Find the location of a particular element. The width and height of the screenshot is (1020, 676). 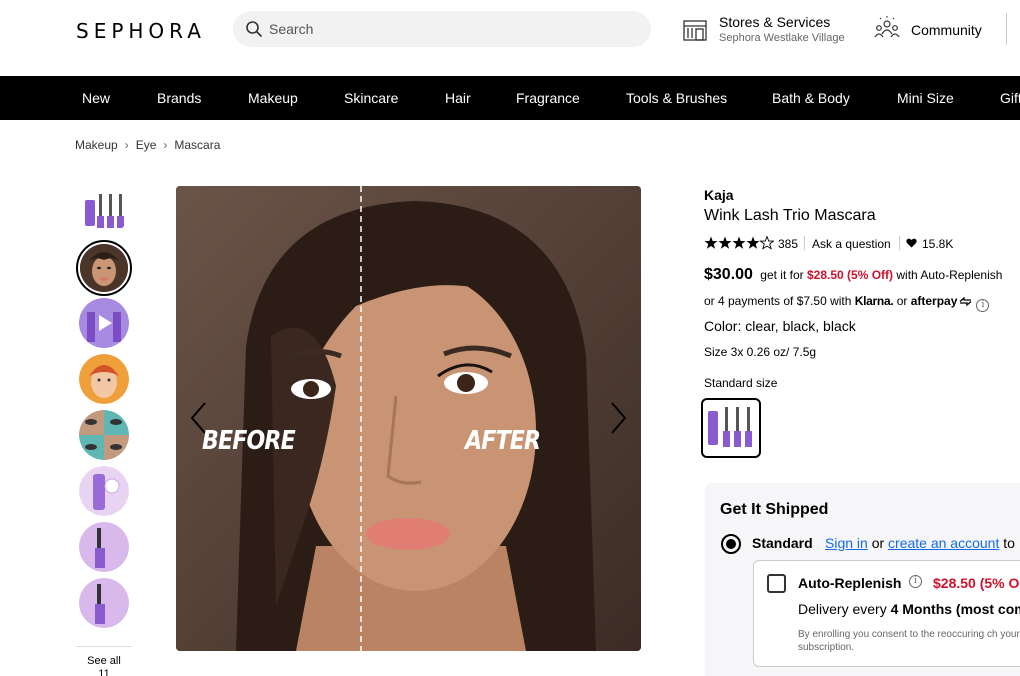

nav-item-new: New is located at coordinates (96, 98).